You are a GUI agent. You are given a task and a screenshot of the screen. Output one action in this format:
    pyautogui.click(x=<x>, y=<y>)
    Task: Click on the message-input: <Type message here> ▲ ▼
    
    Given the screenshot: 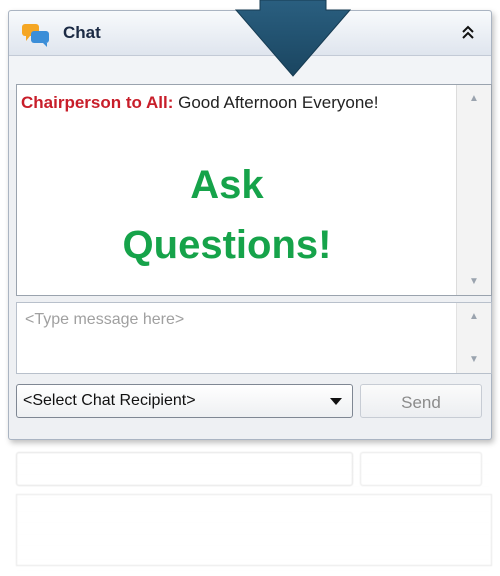 What is the action you would take?
    pyautogui.click(x=254, y=338)
    